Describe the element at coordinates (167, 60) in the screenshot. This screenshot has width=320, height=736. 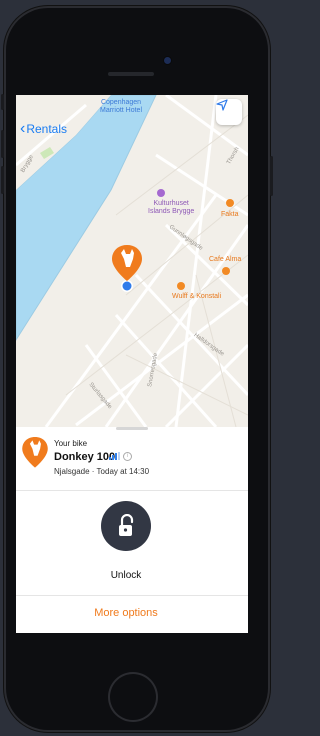
I see `front-camera` at that location.